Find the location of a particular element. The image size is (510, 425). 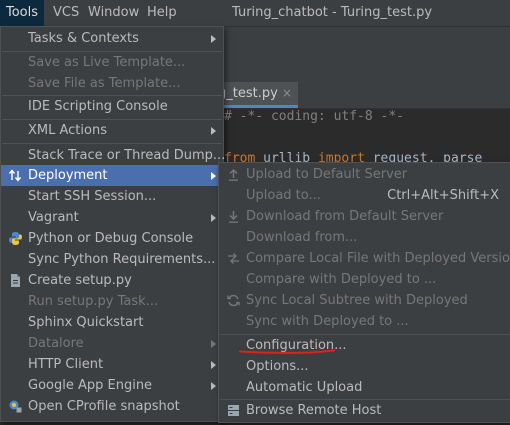

menu-item-ide-scripting-console: IDE Scripting Console is located at coordinates (112, 106).